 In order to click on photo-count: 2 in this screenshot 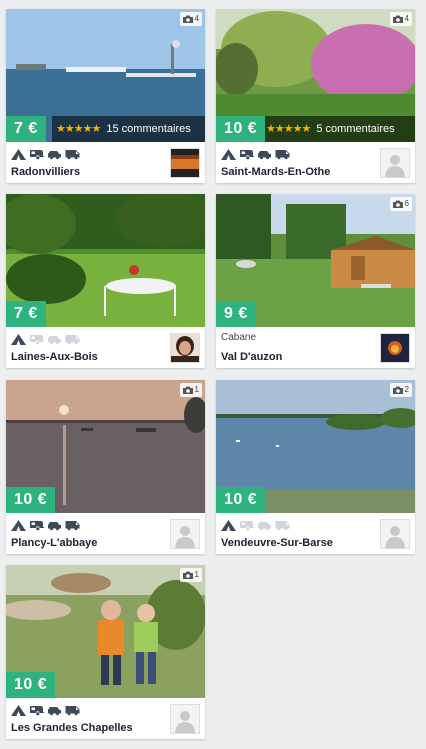, I will do `click(400, 390)`.